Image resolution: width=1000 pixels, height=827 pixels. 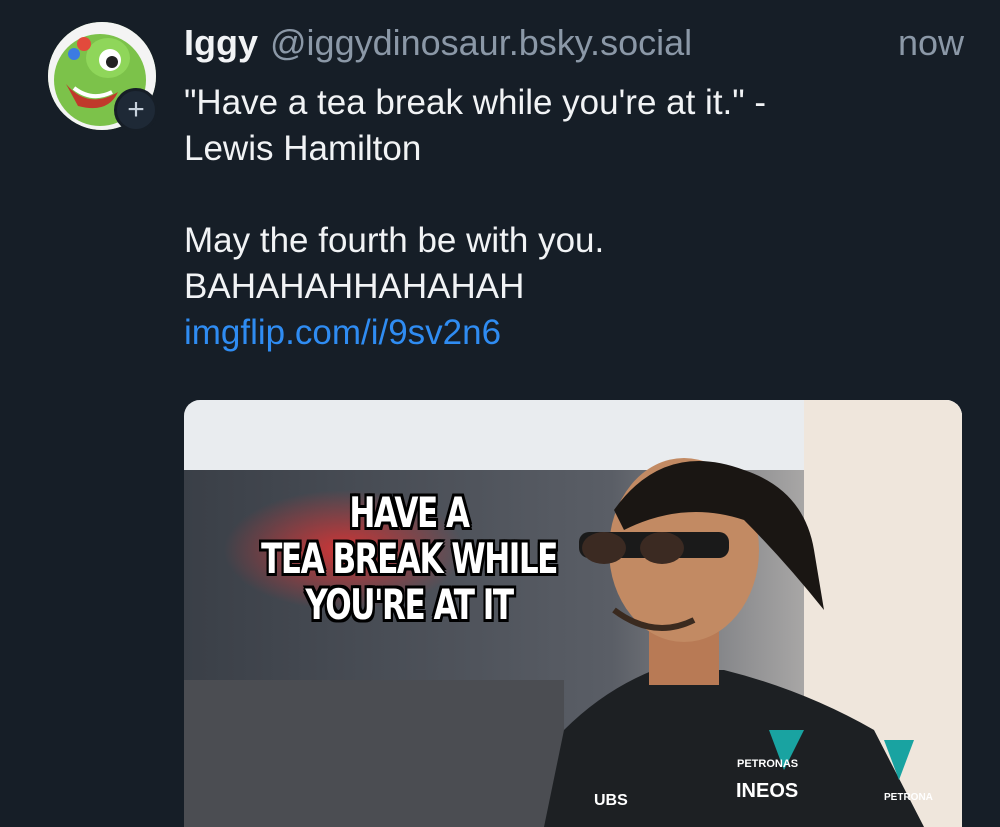 I want to click on post-link: imgflip.com/i/9sv2n6, so click(x=342, y=332).